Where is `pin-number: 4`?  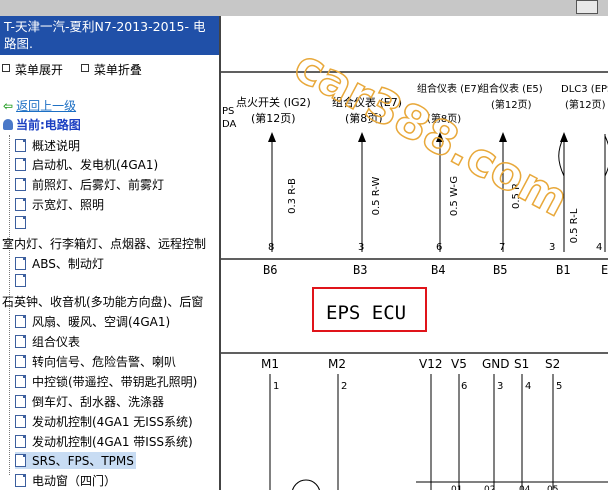
pin-number: 4 is located at coordinates (599, 247).